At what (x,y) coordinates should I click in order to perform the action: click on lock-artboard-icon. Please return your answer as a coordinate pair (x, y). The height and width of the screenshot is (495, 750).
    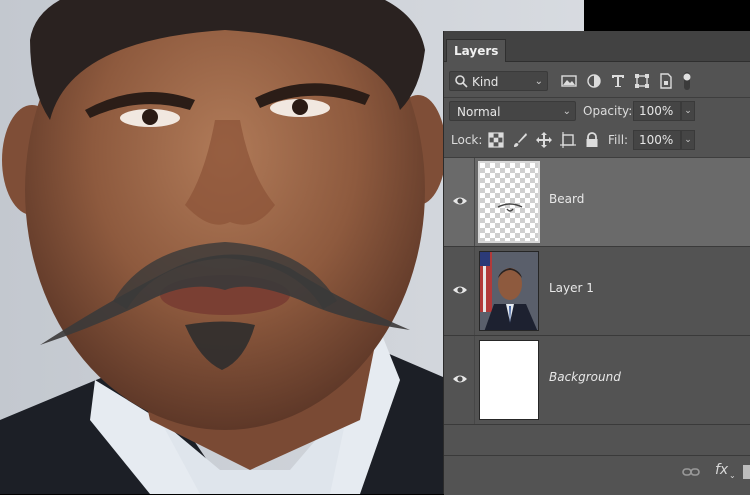
    Looking at the image, I should click on (568, 140).